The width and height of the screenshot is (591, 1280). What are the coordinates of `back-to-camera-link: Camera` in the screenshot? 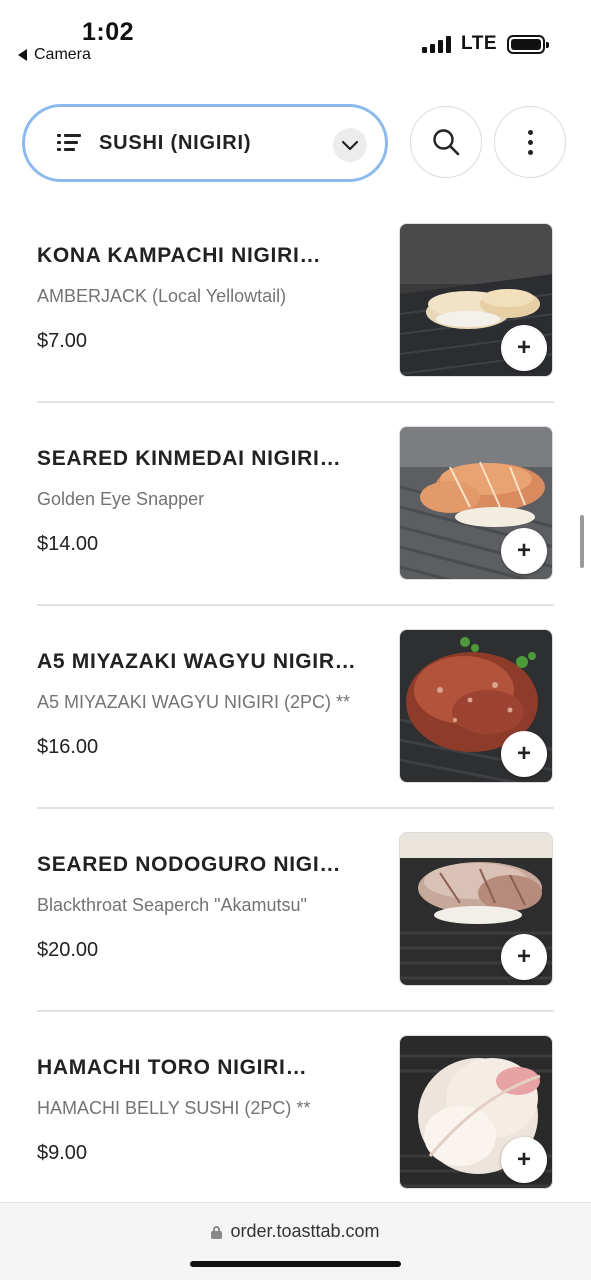 It's located at (54, 55).